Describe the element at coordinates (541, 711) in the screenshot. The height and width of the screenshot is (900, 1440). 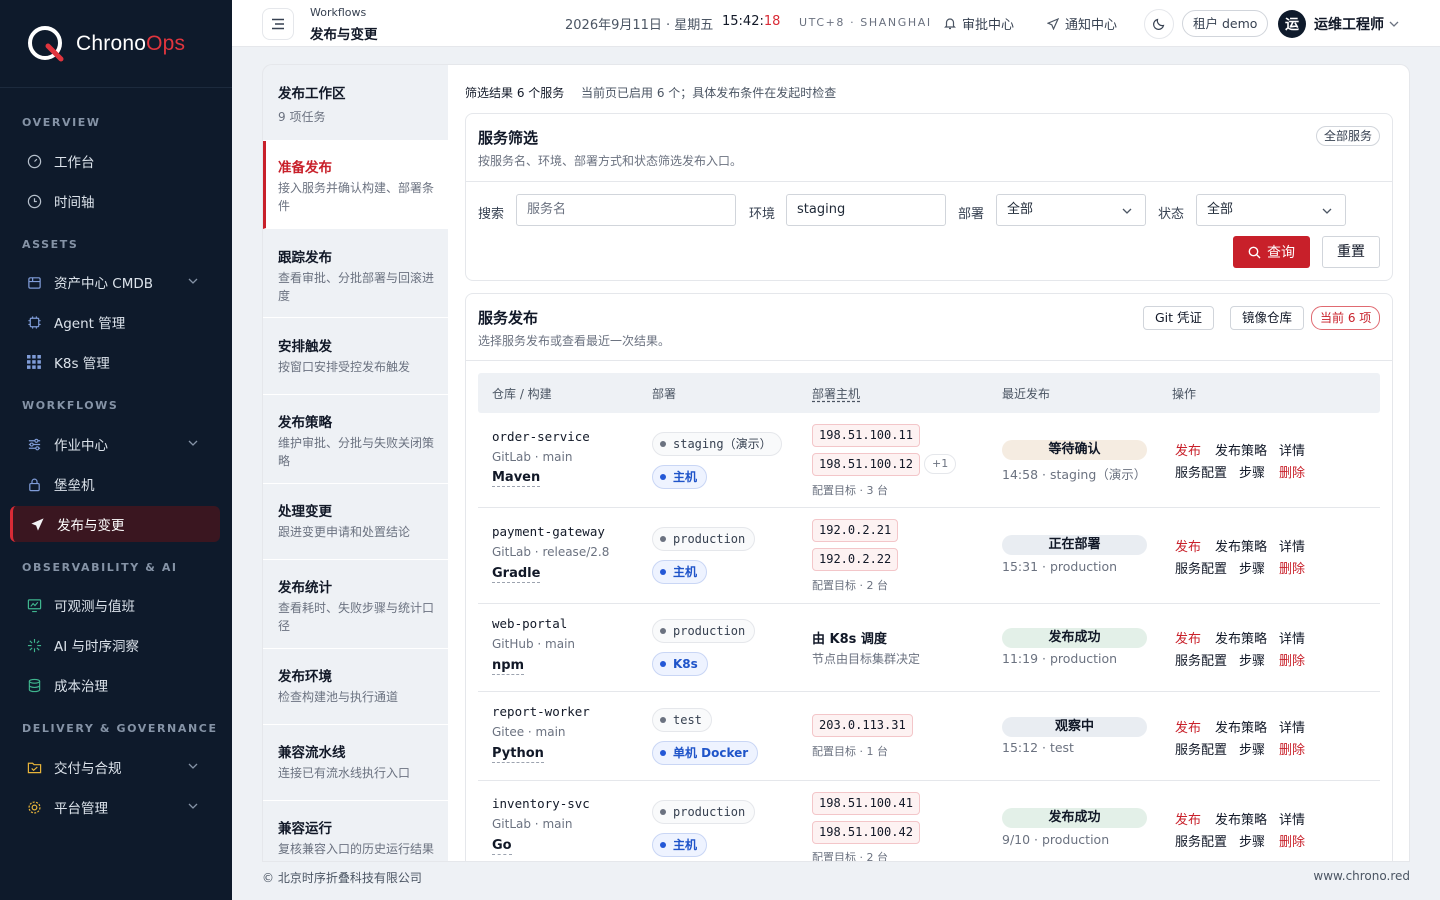
I see `service-name: report-worker` at that location.